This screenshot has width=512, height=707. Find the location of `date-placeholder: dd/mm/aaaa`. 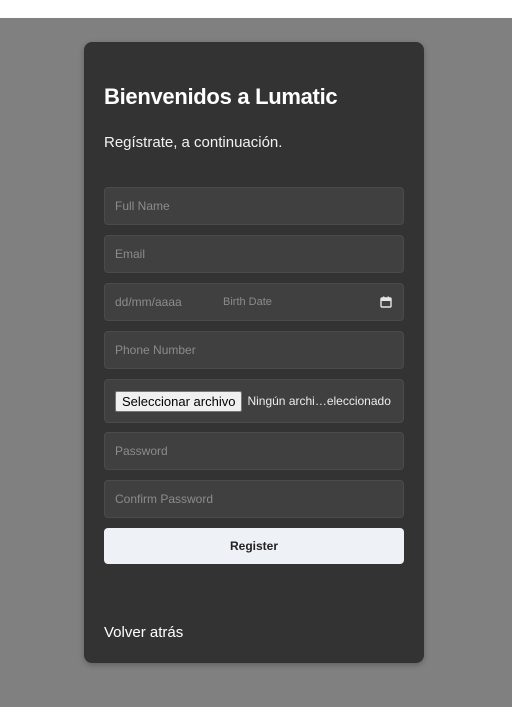

date-placeholder: dd/mm/aaaa is located at coordinates (169, 302).